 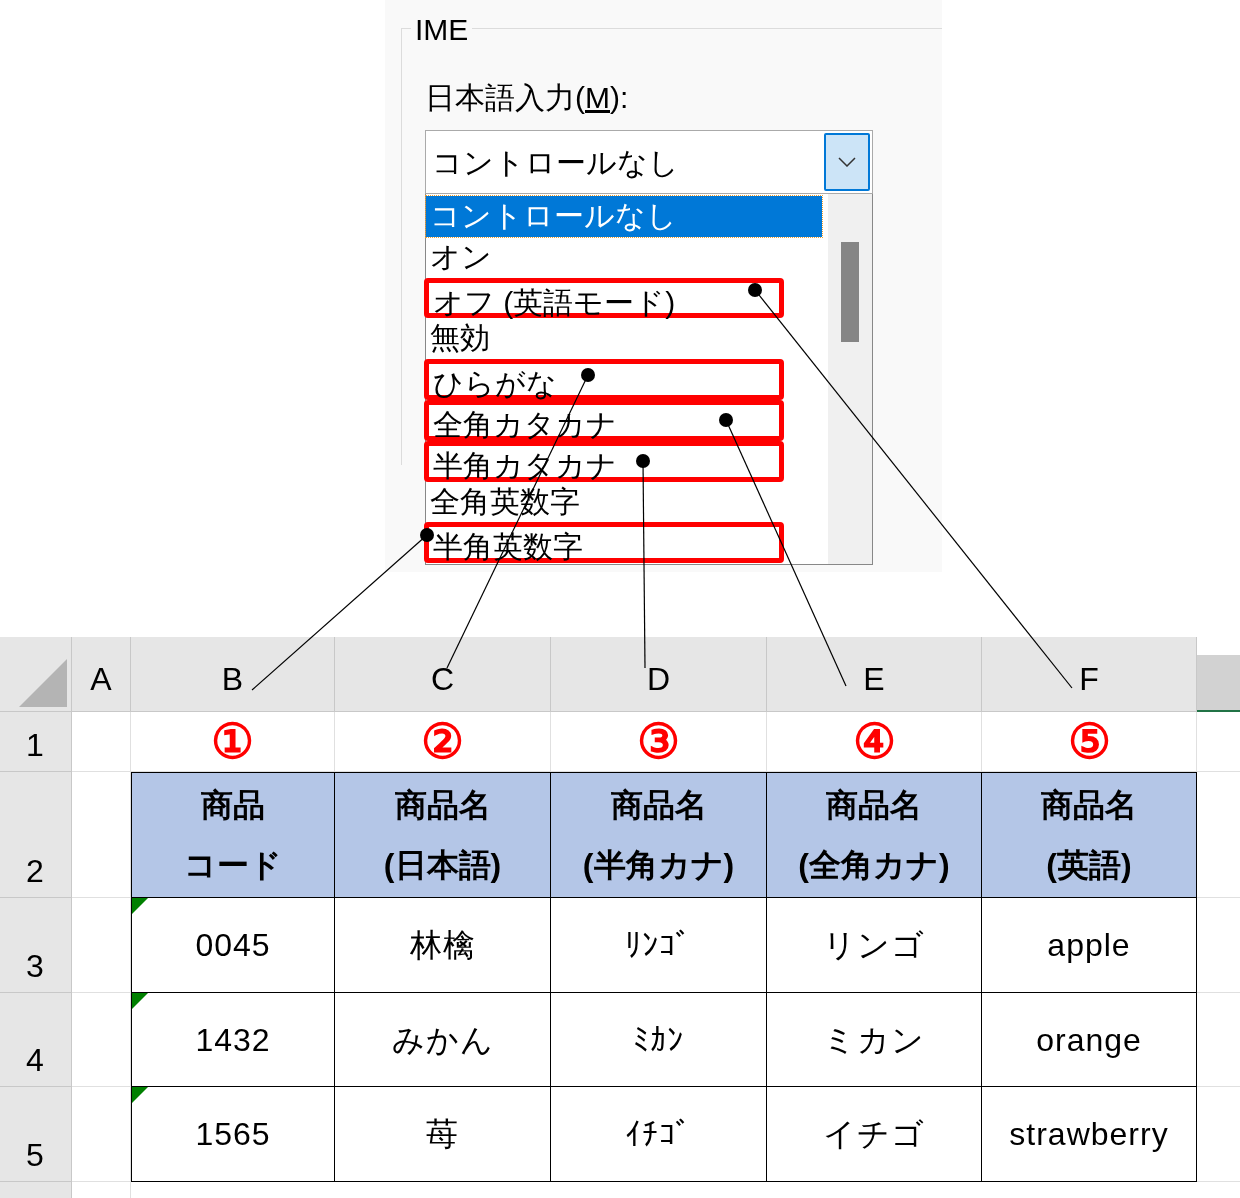 What do you see at coordinates (443, 835) in the screenshot?
I see `header-cell: 商品名 (日本語)` at bounding box center [443, 835].